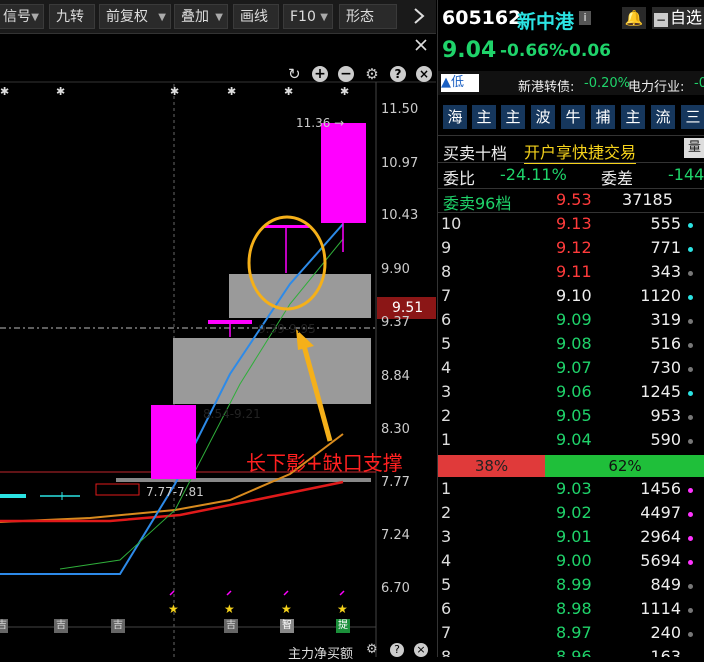  Describe the element at coordinates (607, 83) in the screenshot. I see `bond-value: -0.20%` at that location.